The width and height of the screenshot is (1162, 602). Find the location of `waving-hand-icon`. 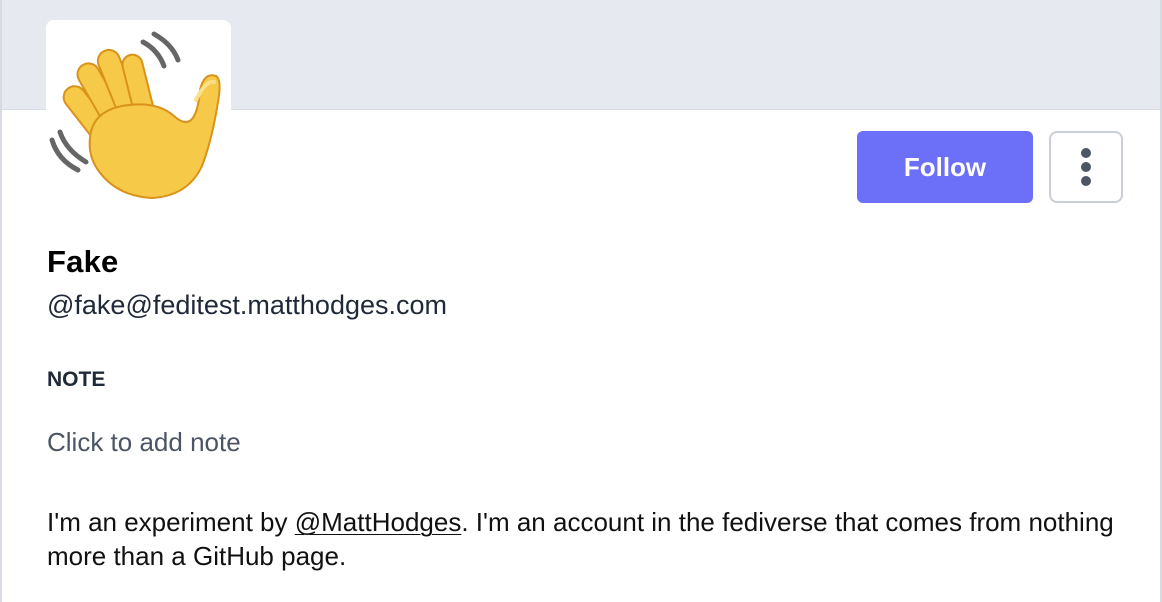

waving-hand-icon is located at coordinates (135, 115).